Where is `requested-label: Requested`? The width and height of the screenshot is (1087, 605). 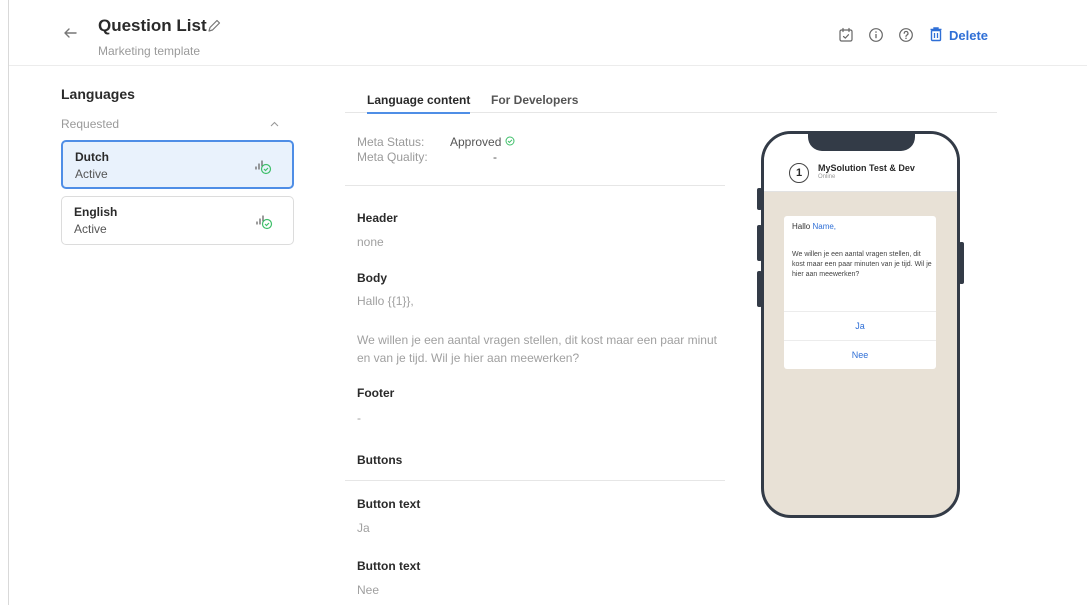 requested-label: Requested is located at coordinates (90, 124).